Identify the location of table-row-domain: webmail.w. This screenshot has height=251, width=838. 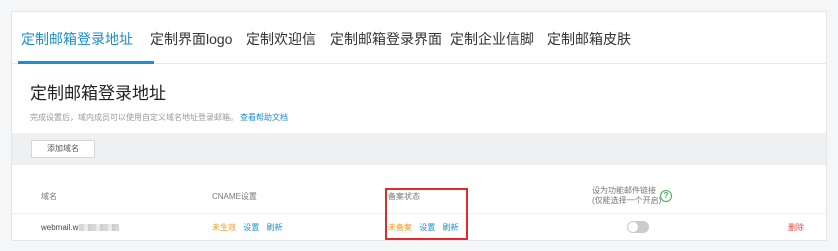
(80, 228).